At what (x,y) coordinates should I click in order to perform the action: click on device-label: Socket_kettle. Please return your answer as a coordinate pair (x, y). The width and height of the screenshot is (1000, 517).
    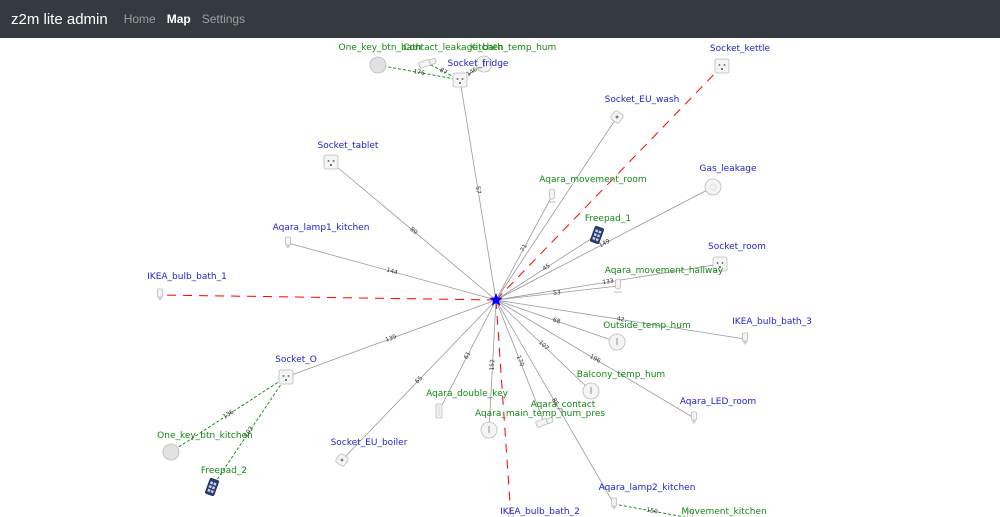
    Looking at the image, I should click on (740, 49).